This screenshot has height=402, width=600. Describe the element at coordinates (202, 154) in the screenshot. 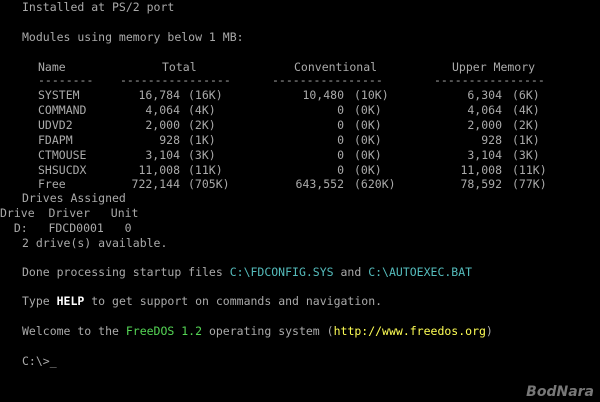

I see `cell-total-k: (3K)` at that location.